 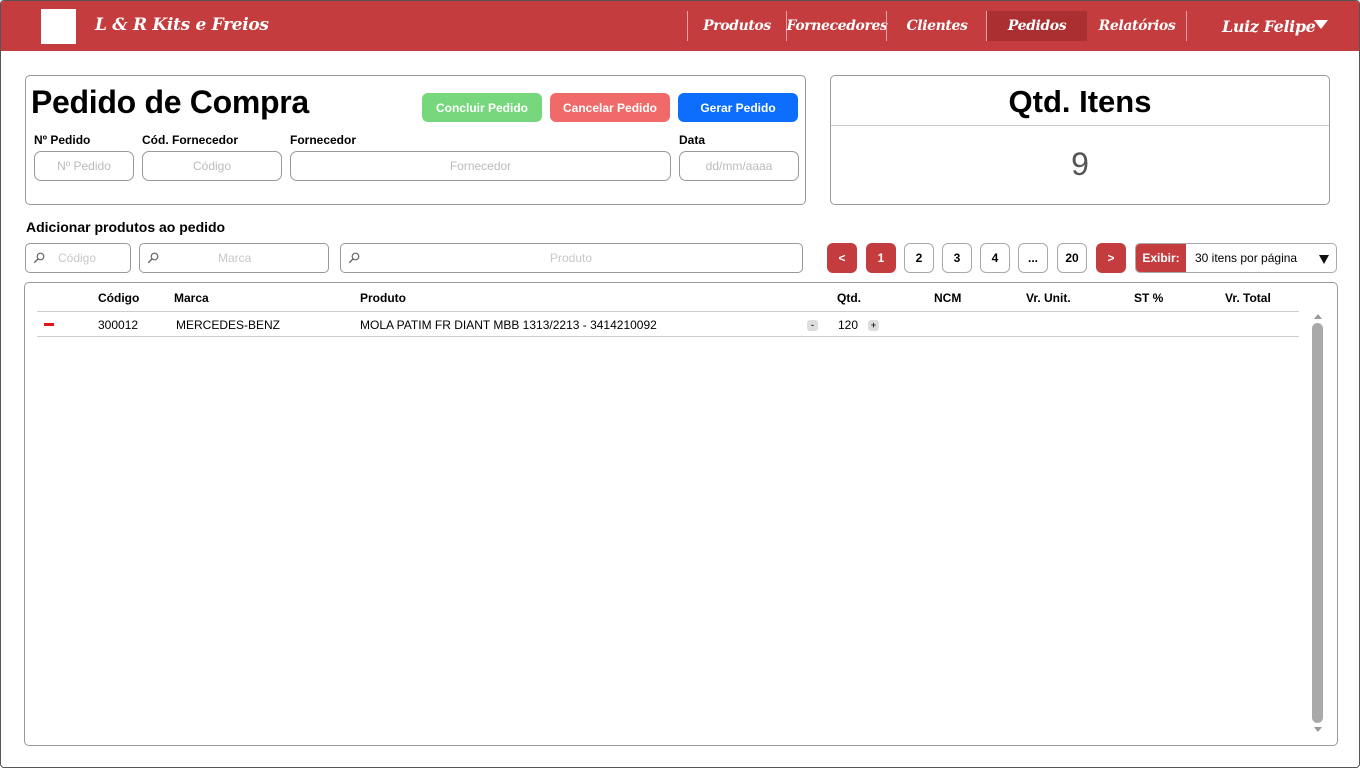 I want to click on chevron-down-icon, so click(x=1321, y=24).